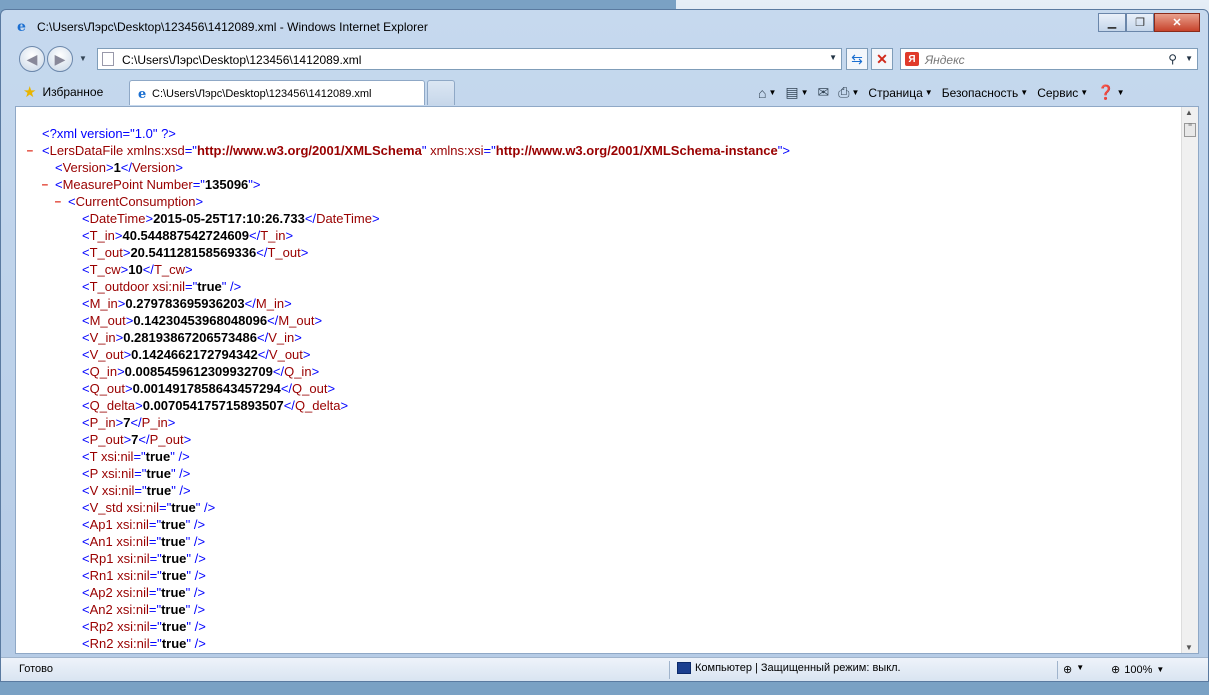 The image size is (1209, 695). I want to click on page-icon, so click(108, 59).